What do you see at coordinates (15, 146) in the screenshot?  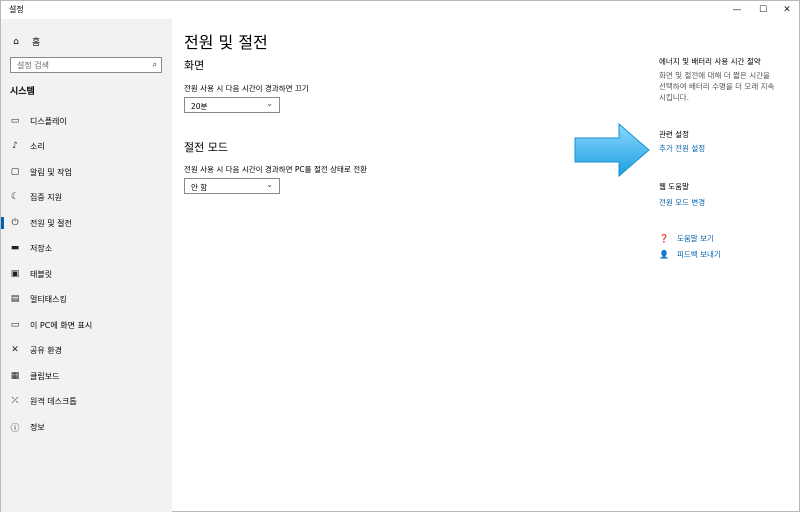 I see `speaker-icon: ♪` at bounding box center [15, 146].